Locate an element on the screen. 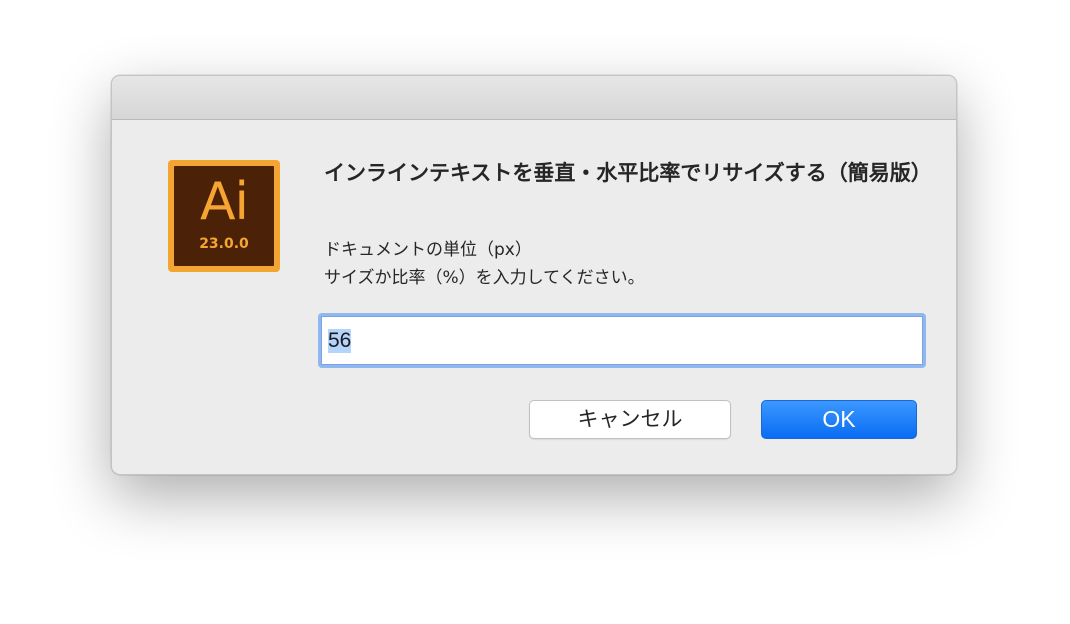 The width and height of the screenshot is (1070, 624). size-input-focus-ring is located at coordinates (622, 340).